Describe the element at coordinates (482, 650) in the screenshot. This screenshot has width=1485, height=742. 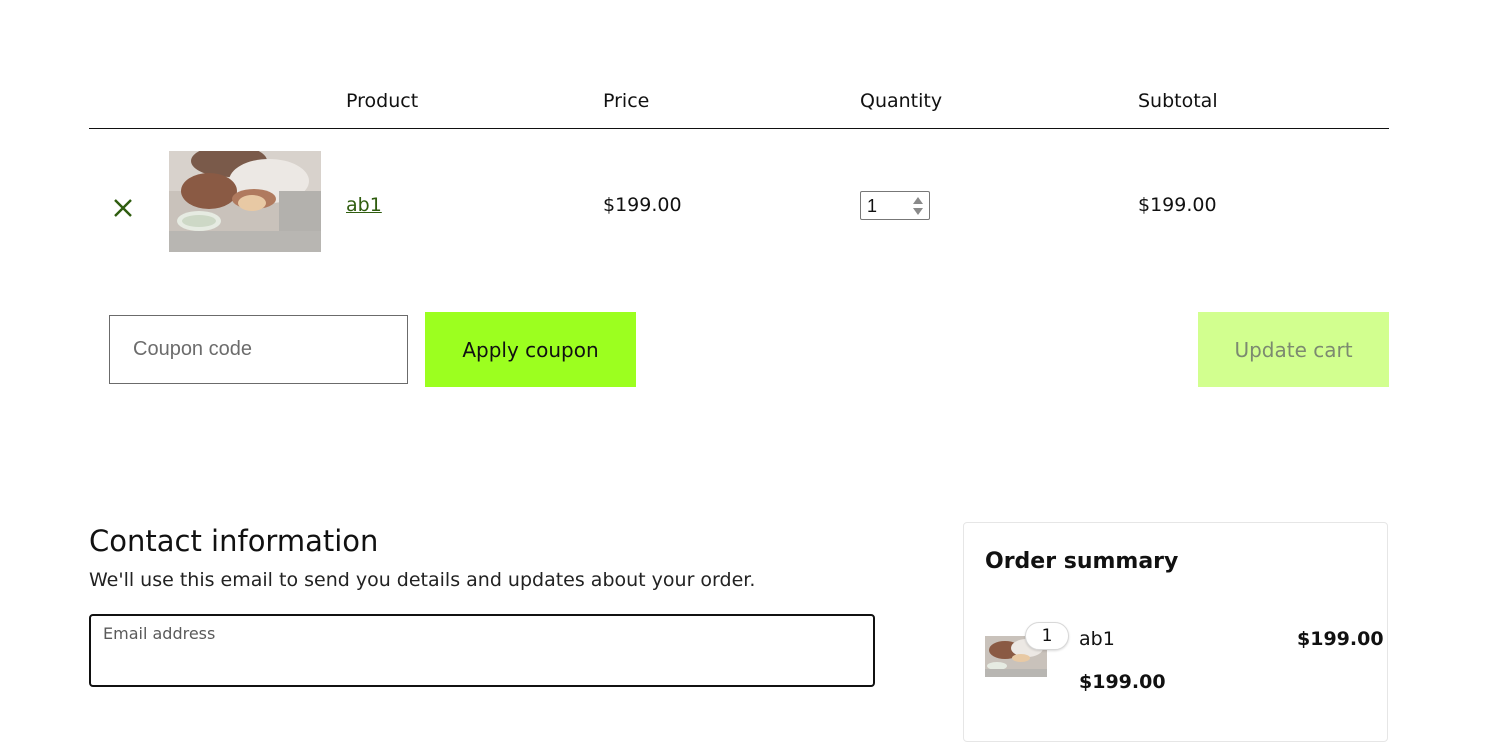
I see `email-field: Email address` at that location.